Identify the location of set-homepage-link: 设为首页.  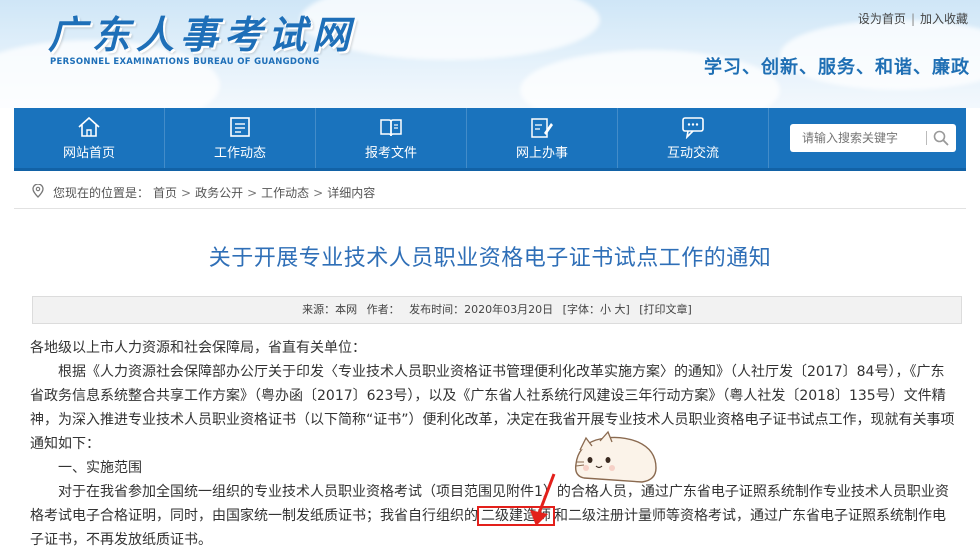
(882, 19).